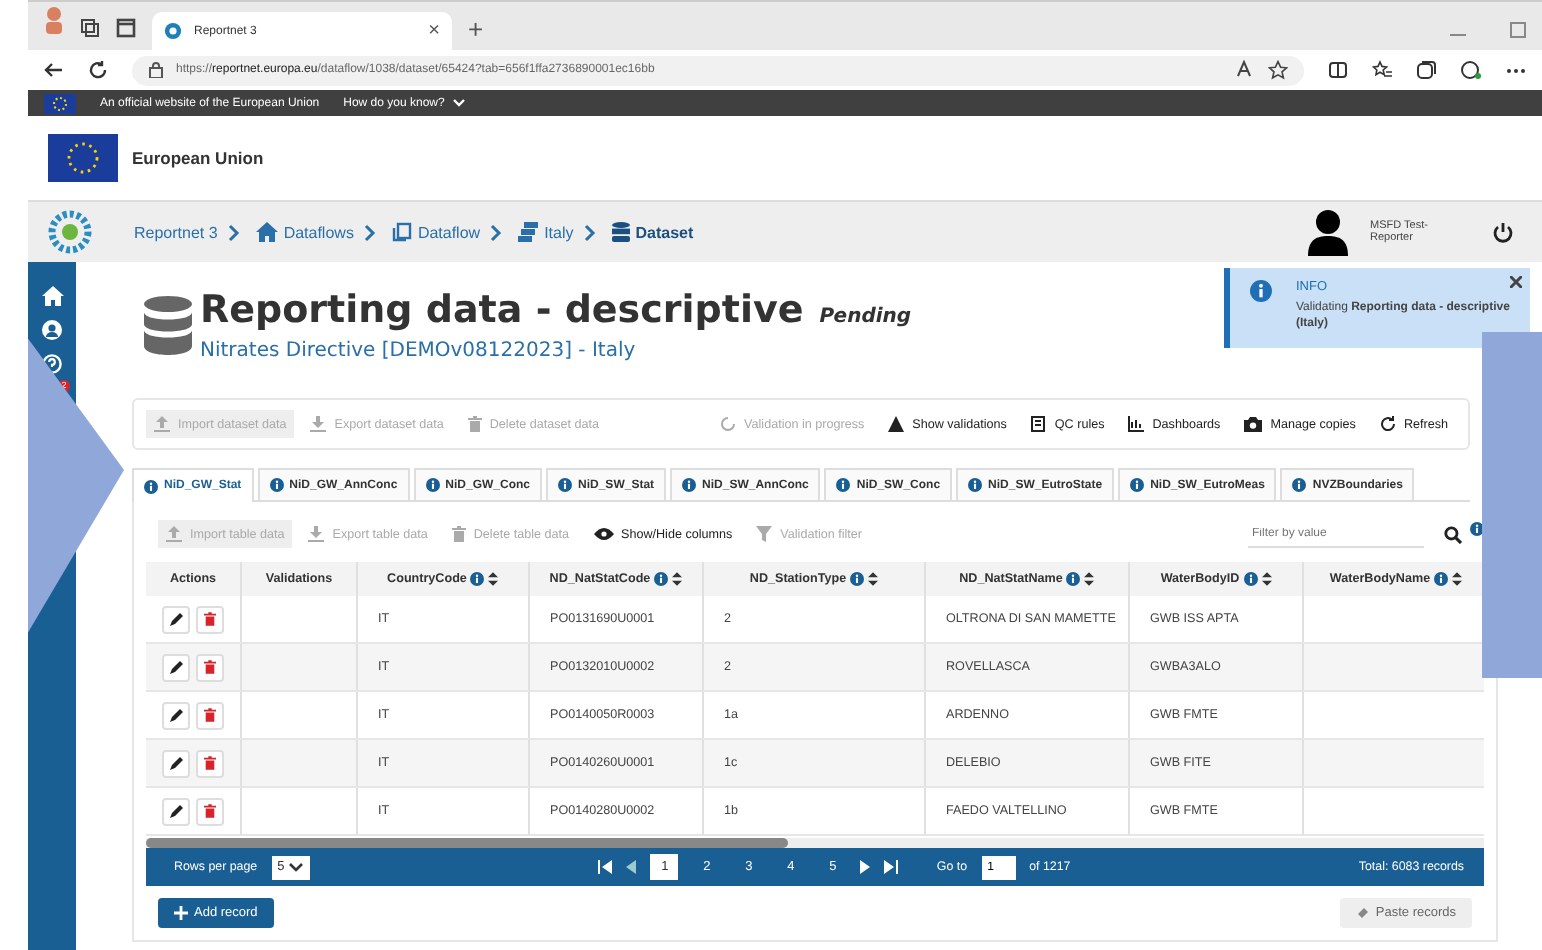 The height and width of the screenshot is (950, 1542). I want to click on more-icon, so click(1516, 70).